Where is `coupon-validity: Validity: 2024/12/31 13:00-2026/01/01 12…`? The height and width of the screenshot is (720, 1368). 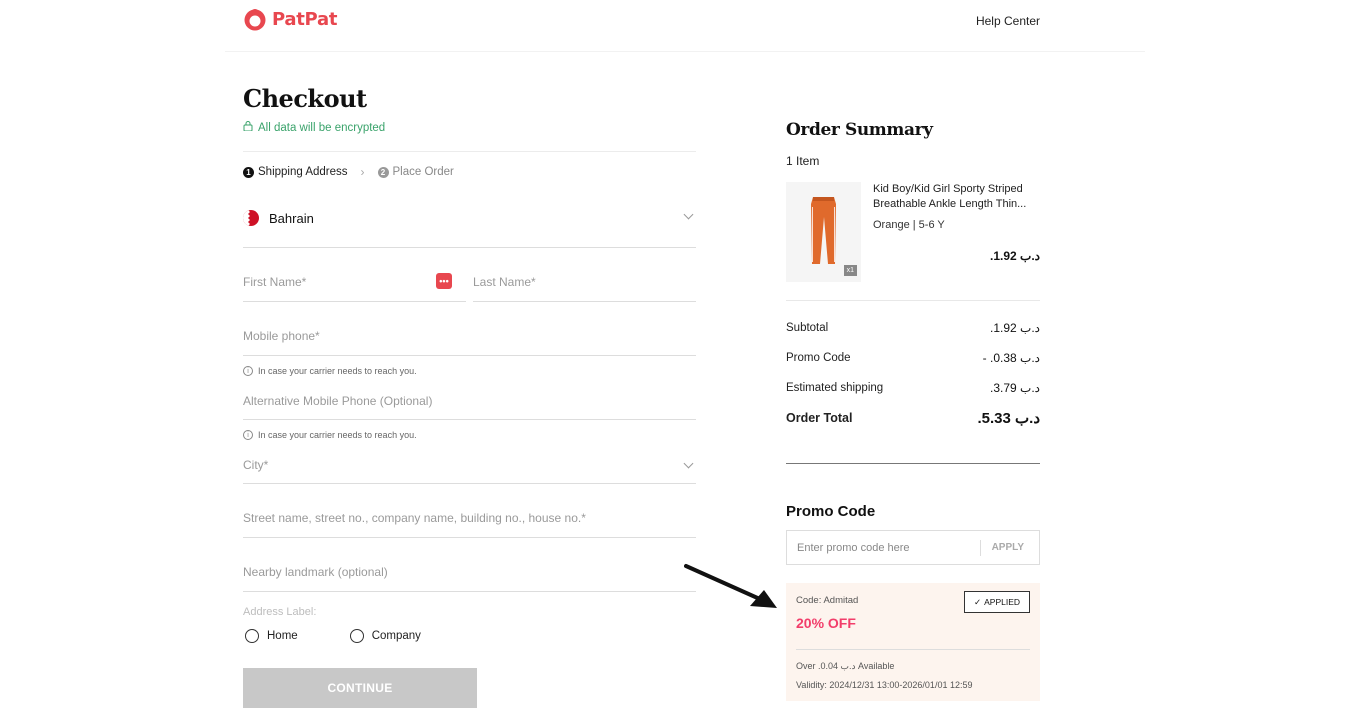
coupon-validity: Validity: 2024/12/31 13:00-2026/01/01 12… is located at coordinates (884, 685).